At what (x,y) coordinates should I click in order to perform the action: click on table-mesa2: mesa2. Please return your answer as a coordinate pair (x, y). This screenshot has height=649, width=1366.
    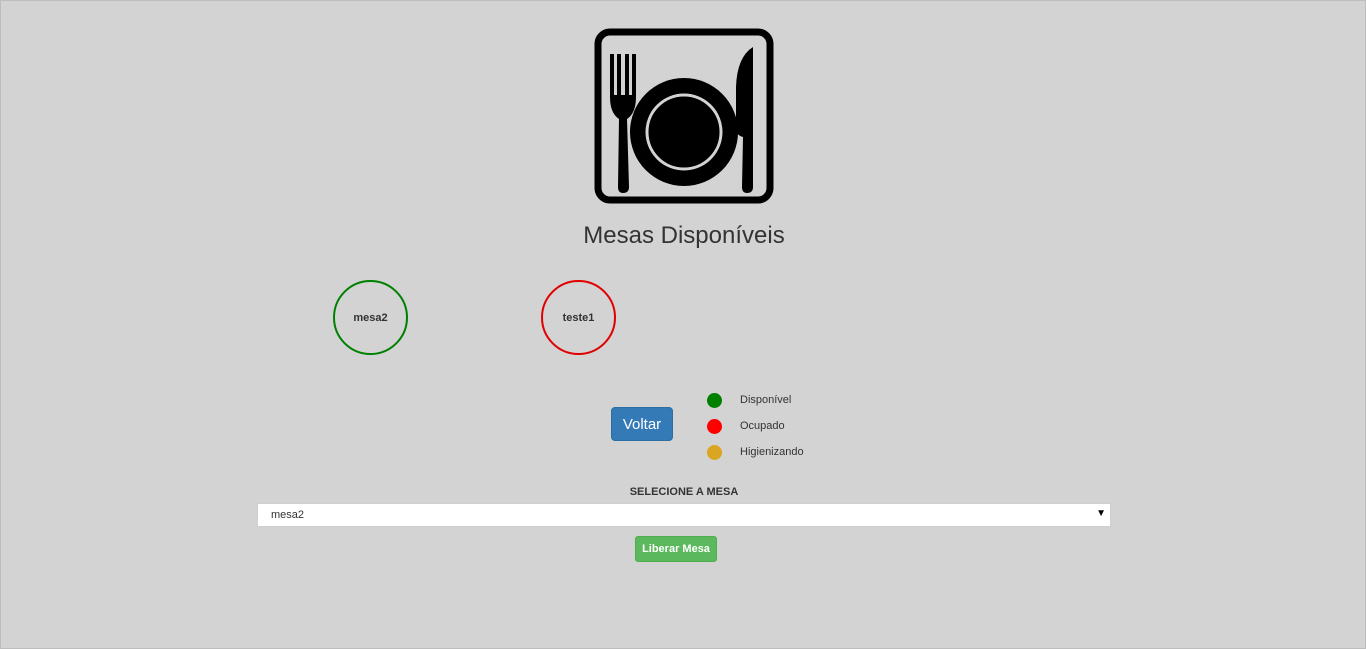
    Looking at the image, I should click on (370, 317).